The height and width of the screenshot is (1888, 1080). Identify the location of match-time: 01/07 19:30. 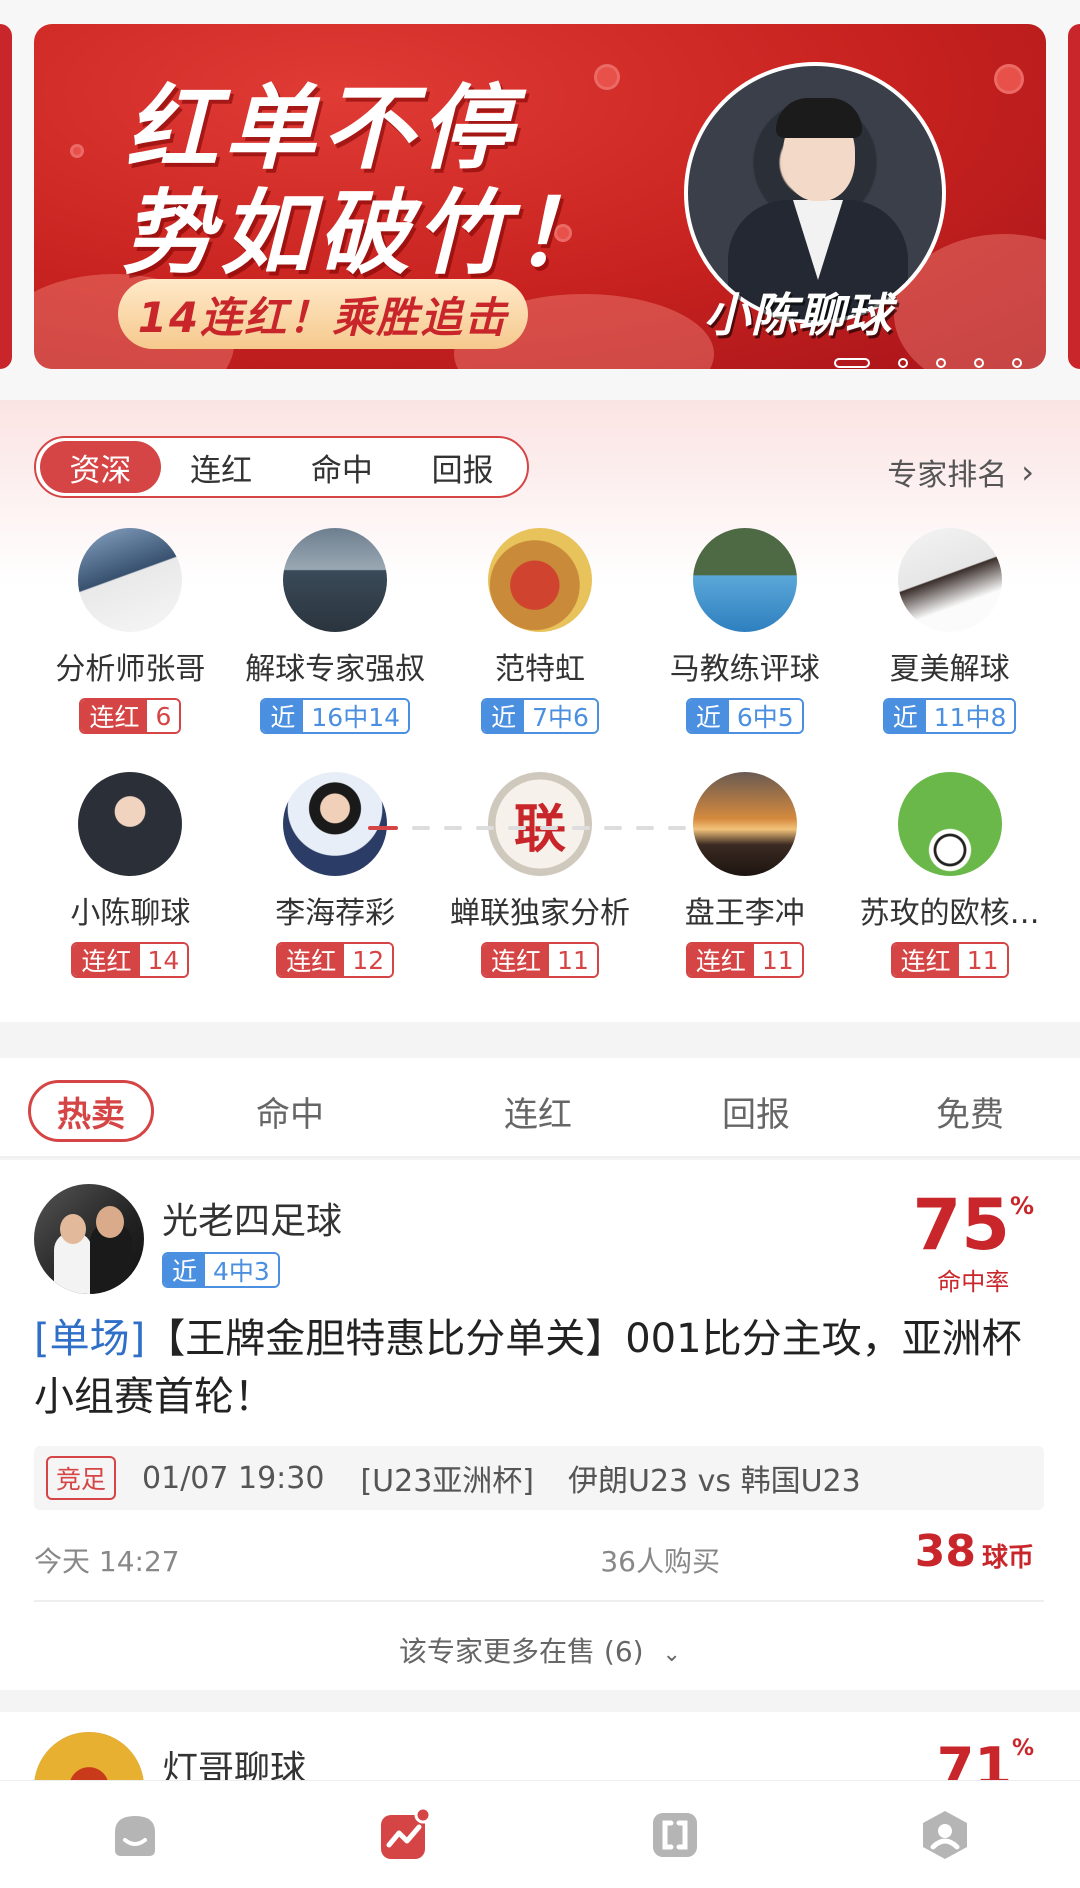
(233, 1478).